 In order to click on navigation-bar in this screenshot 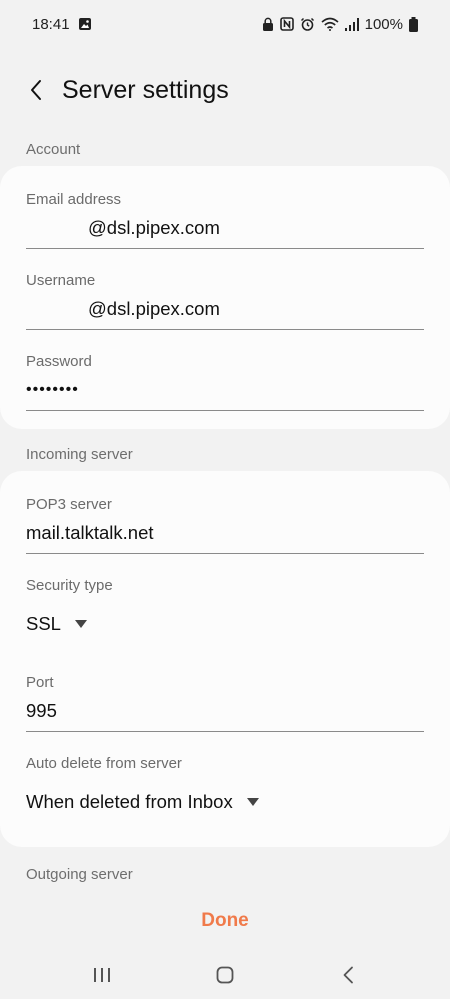, I will do `click(225, 974)`.